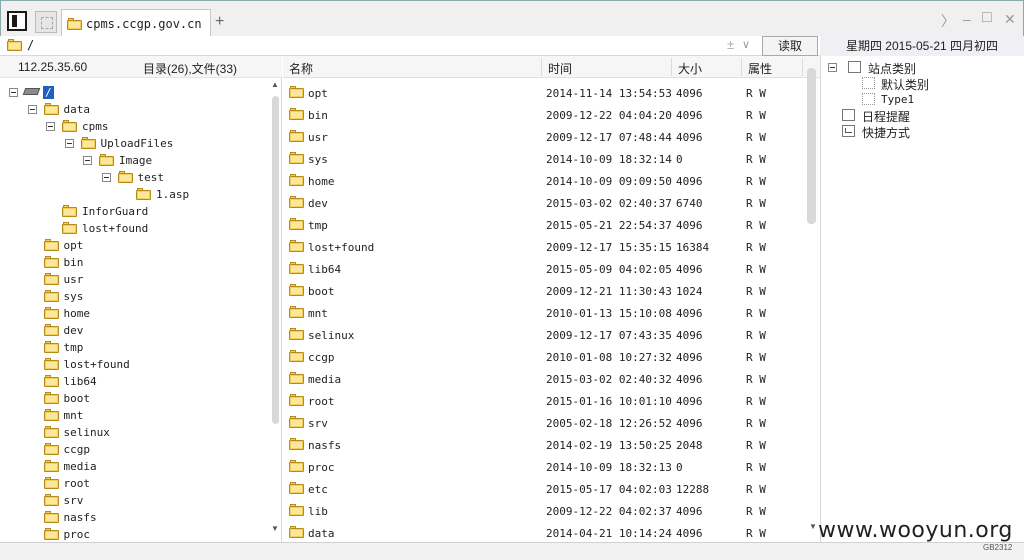 The width and height of the screenshot is (1024, 560). What do you see at coordinates (543, 466) in the screenshot?
I see `file-row: proc 2014-10-09 18:32:13 0 R W` at bounding box center [543, 466].